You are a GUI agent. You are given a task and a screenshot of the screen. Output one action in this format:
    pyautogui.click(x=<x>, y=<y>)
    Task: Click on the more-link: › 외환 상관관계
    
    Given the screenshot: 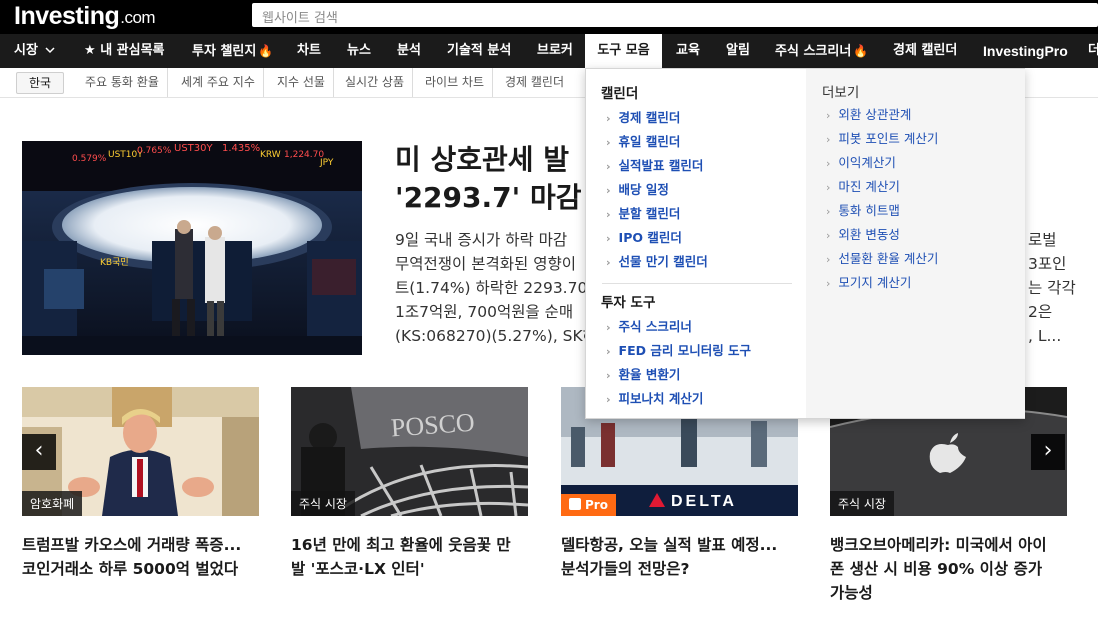 What is the action you would take?
    pyautogui.click(x=868, y=113)
    